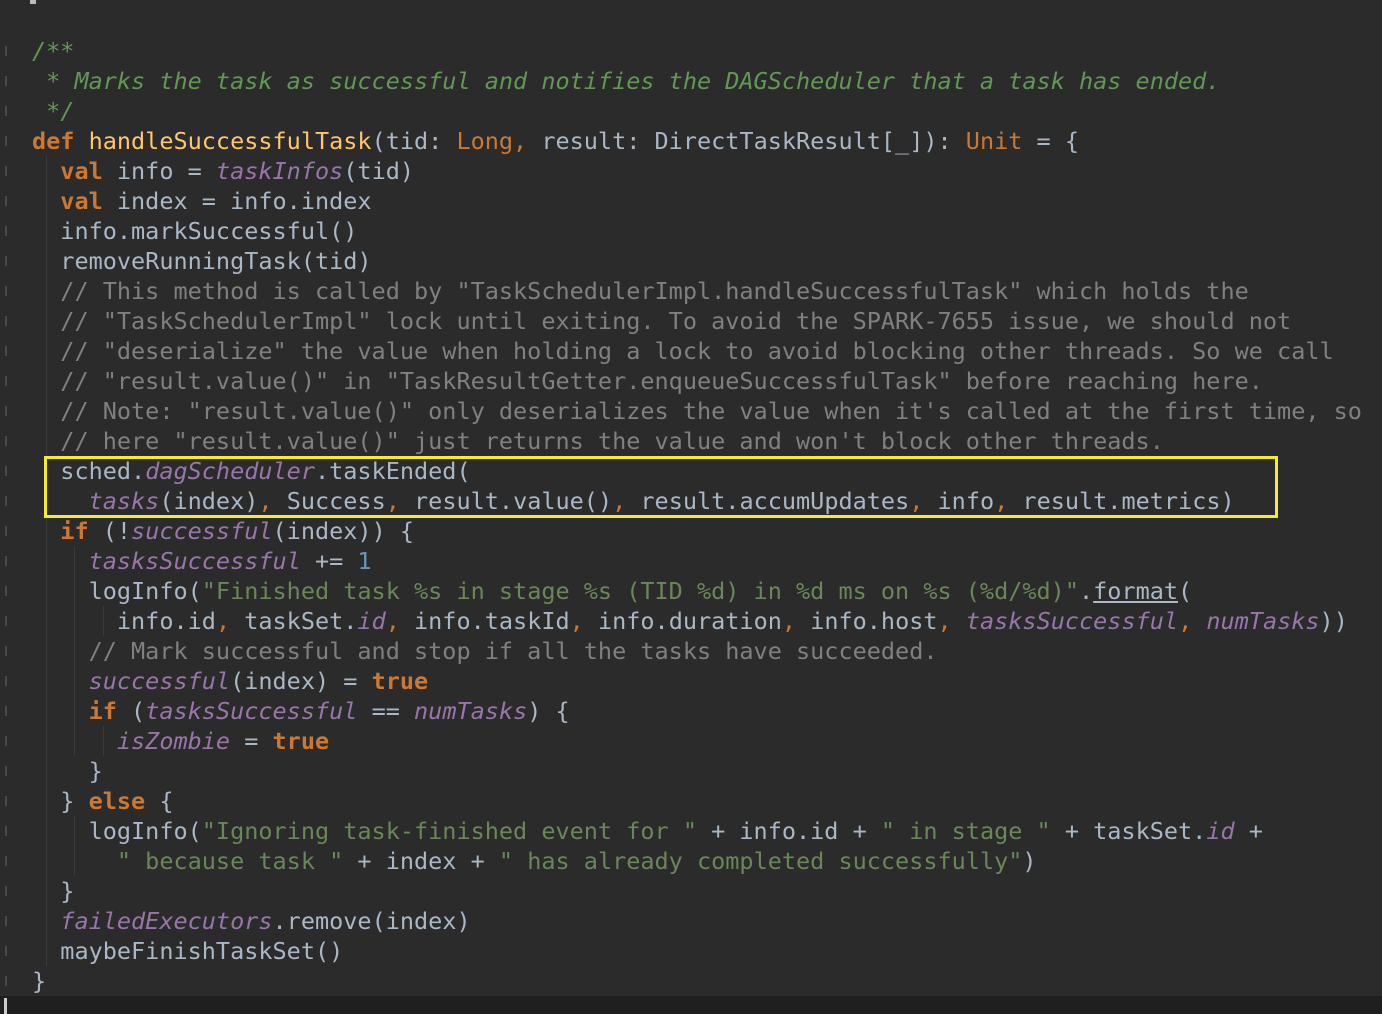 This screenshot has height=1014, width=1382. What do you see at coordinates (124, 621) in the screenshot?
I see `code-text: info.id` at bounding box center [124, 621].